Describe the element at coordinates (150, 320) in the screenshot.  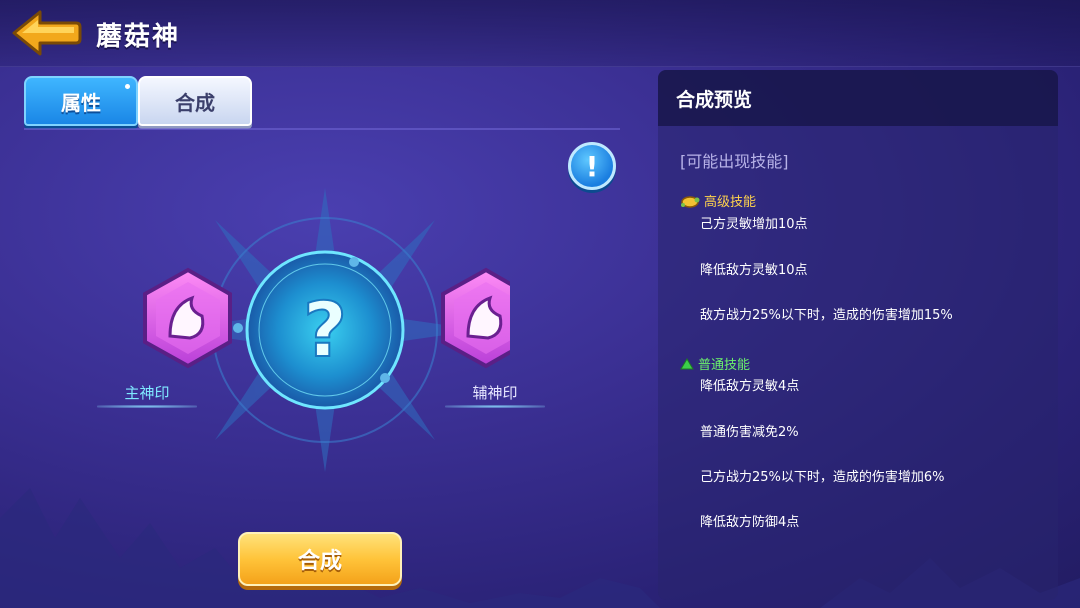
I see `main-seal-slot` at that location.